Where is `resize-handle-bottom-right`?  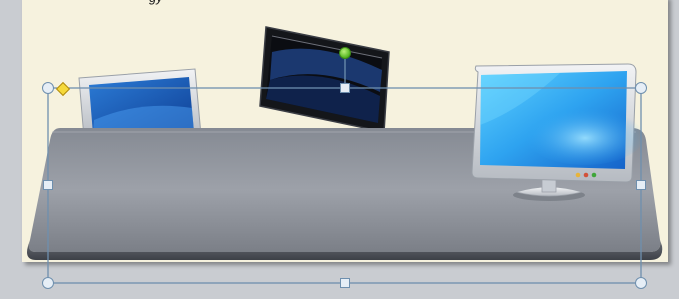
resize-handle-bottom-right is located at coordinates (641, 283).